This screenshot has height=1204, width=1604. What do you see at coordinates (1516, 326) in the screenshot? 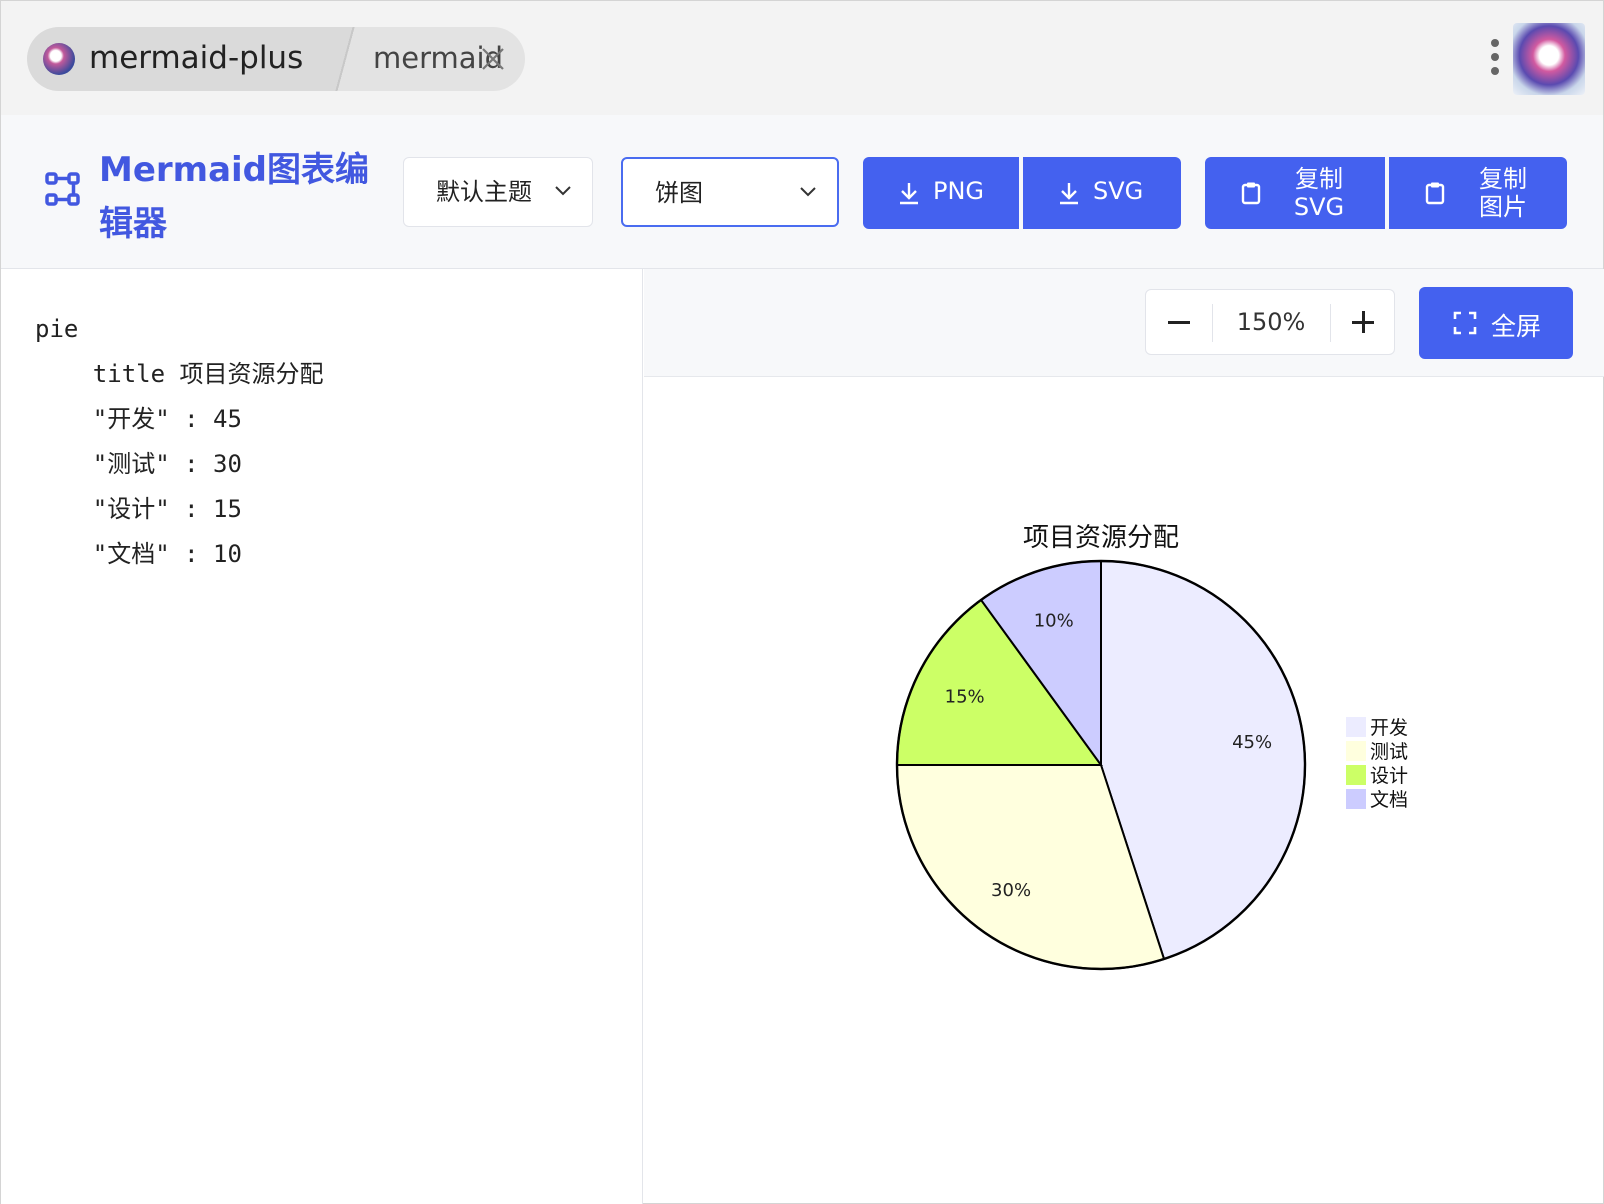
I see `fullscreen-label: 全屏` at bounding box center [1516, 326].